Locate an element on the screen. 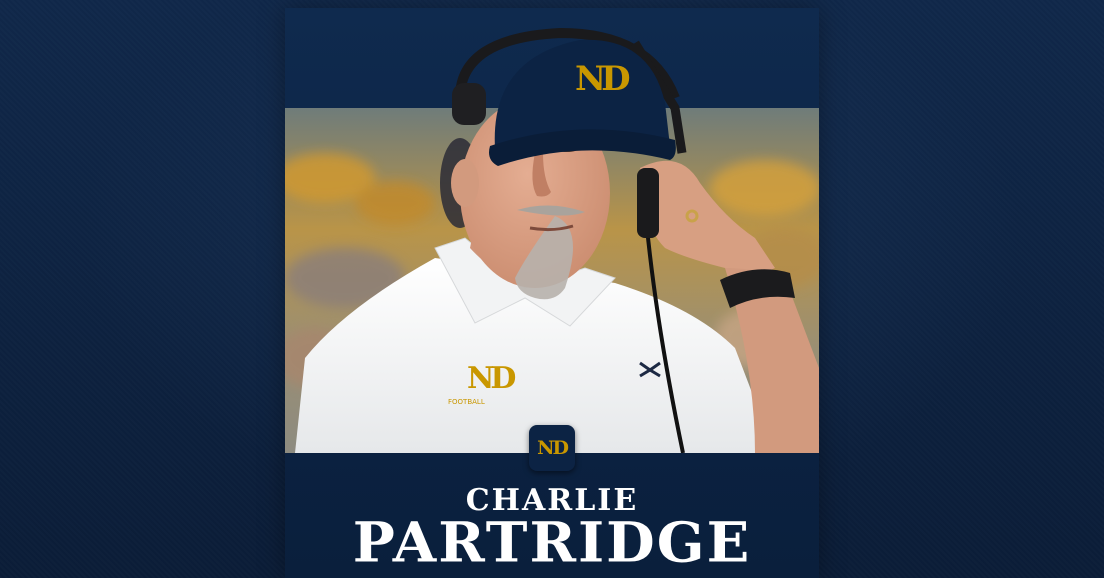 This screenshot has height=578, width=1104. cap-and-headset: ND is located at coordinates (569, 96).